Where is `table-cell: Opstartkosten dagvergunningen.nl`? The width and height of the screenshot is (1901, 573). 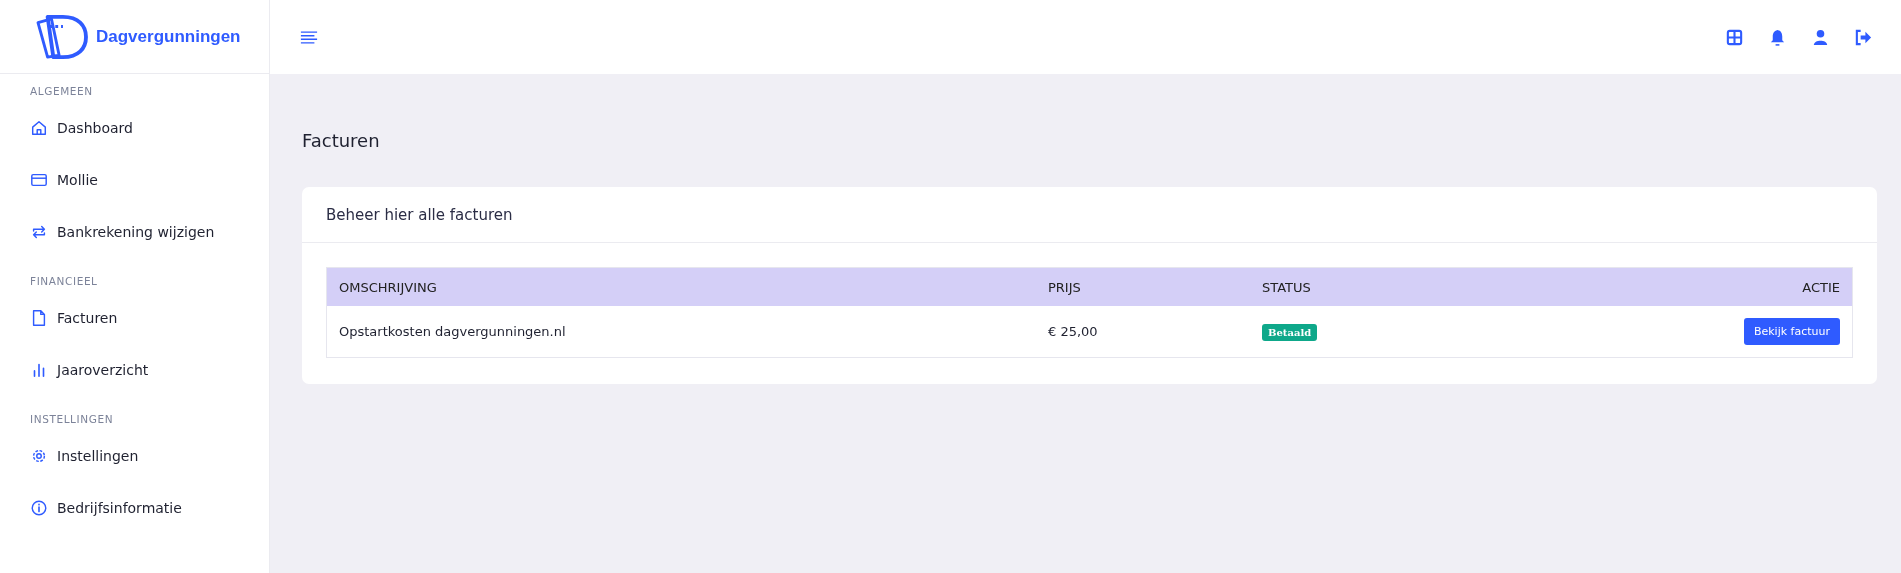 table-cell: Opstartkosten dagvergunningen.nl is located at coordinates (681, 332).